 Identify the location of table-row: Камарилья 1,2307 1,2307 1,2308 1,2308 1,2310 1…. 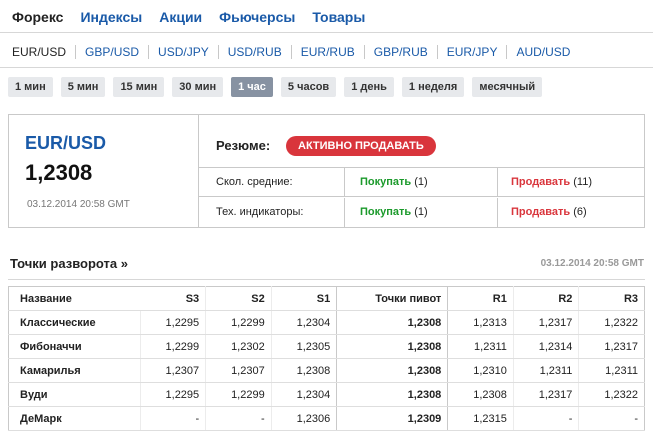
(326, 370).